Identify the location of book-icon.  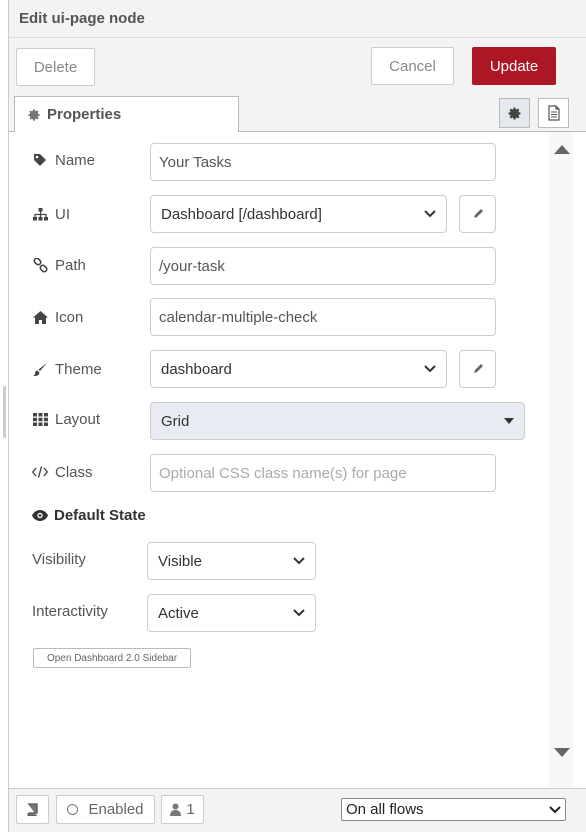
(32, 809).